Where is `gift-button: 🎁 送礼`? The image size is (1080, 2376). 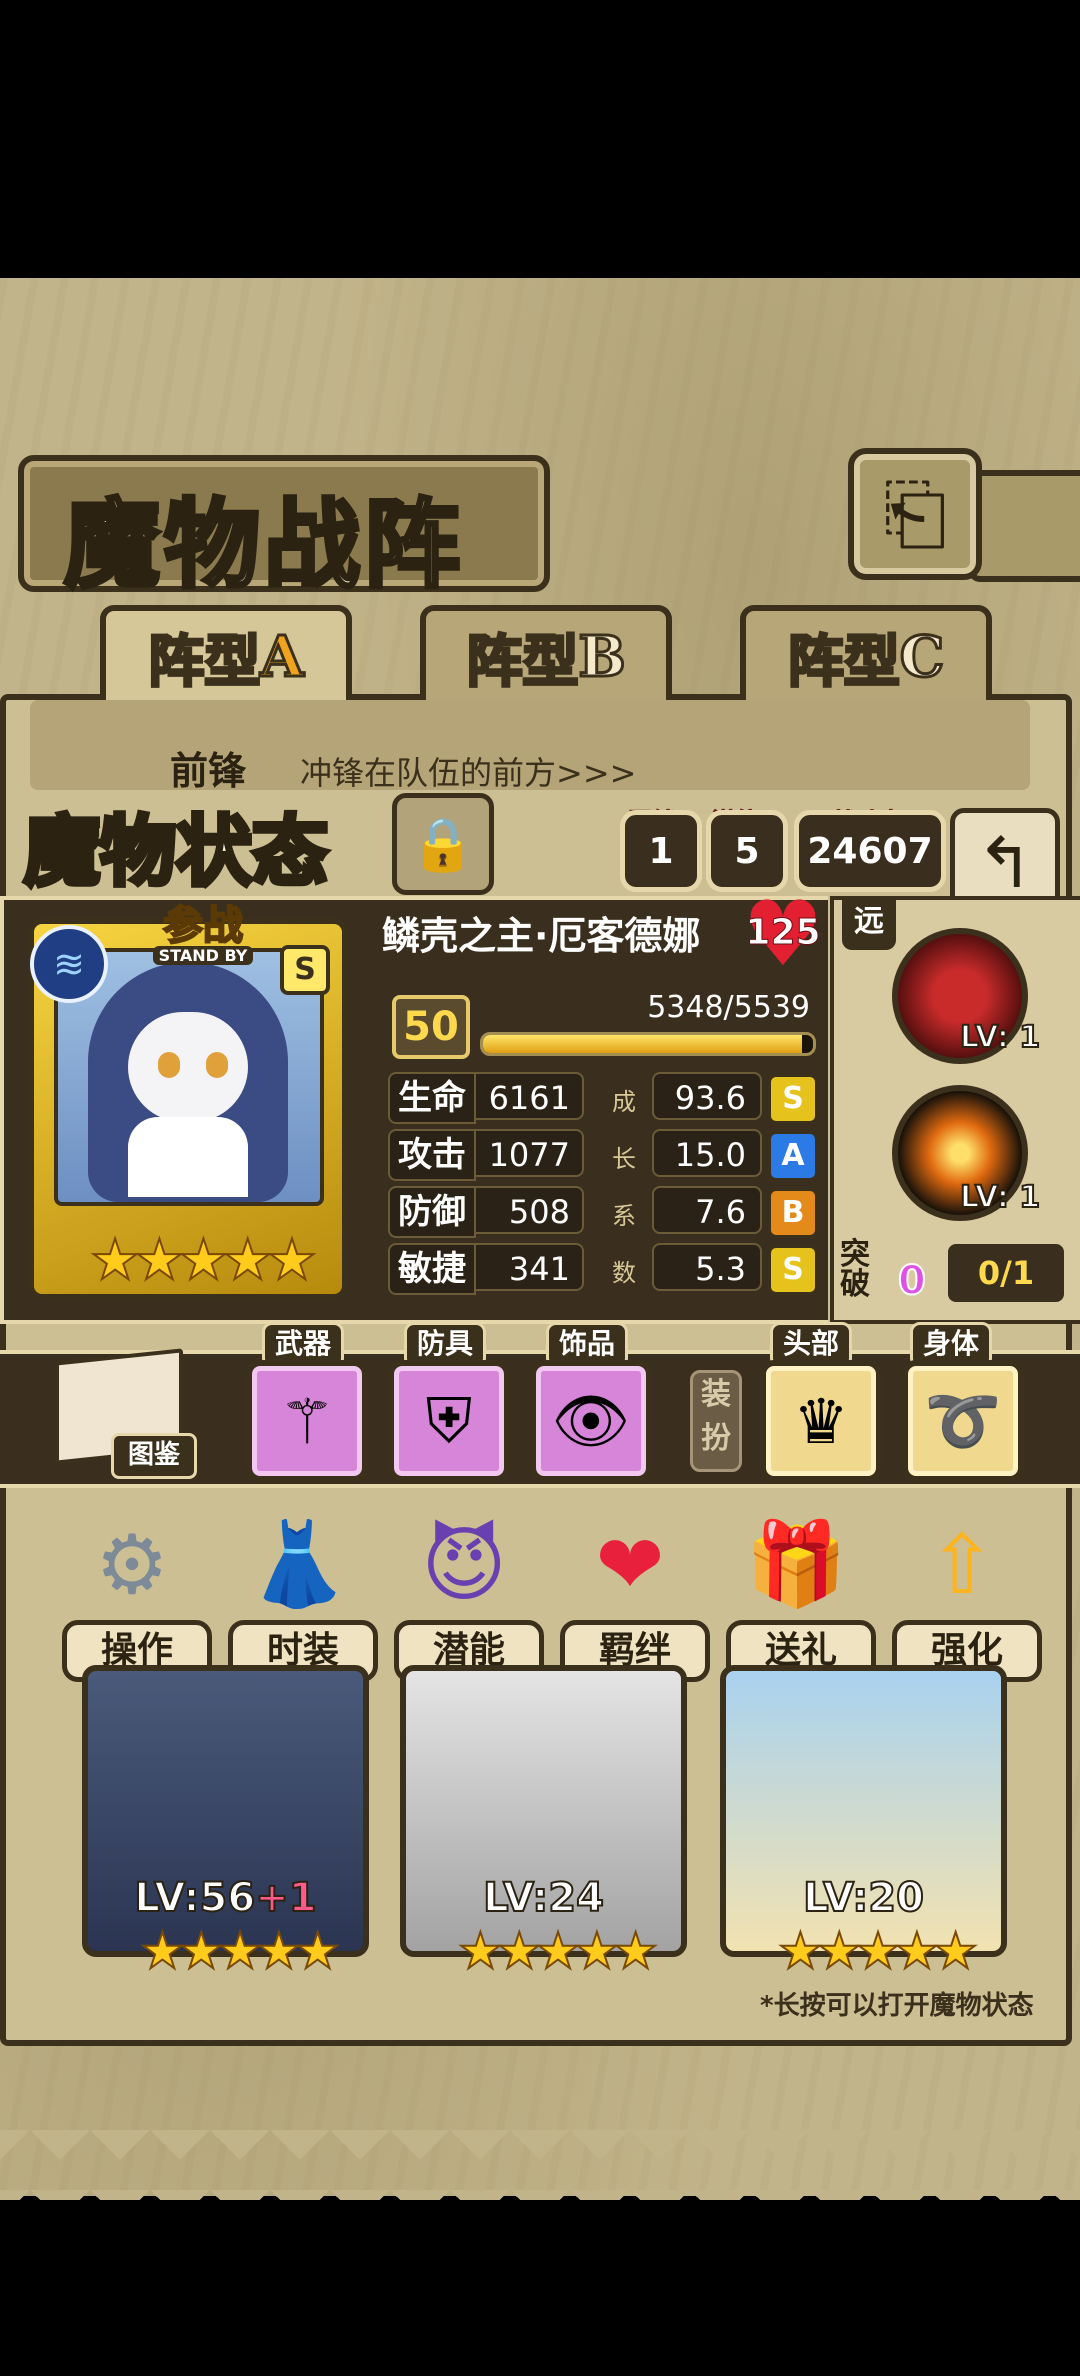
gift-button: 🎁 送礼 is located at coordinates (801, 1596).